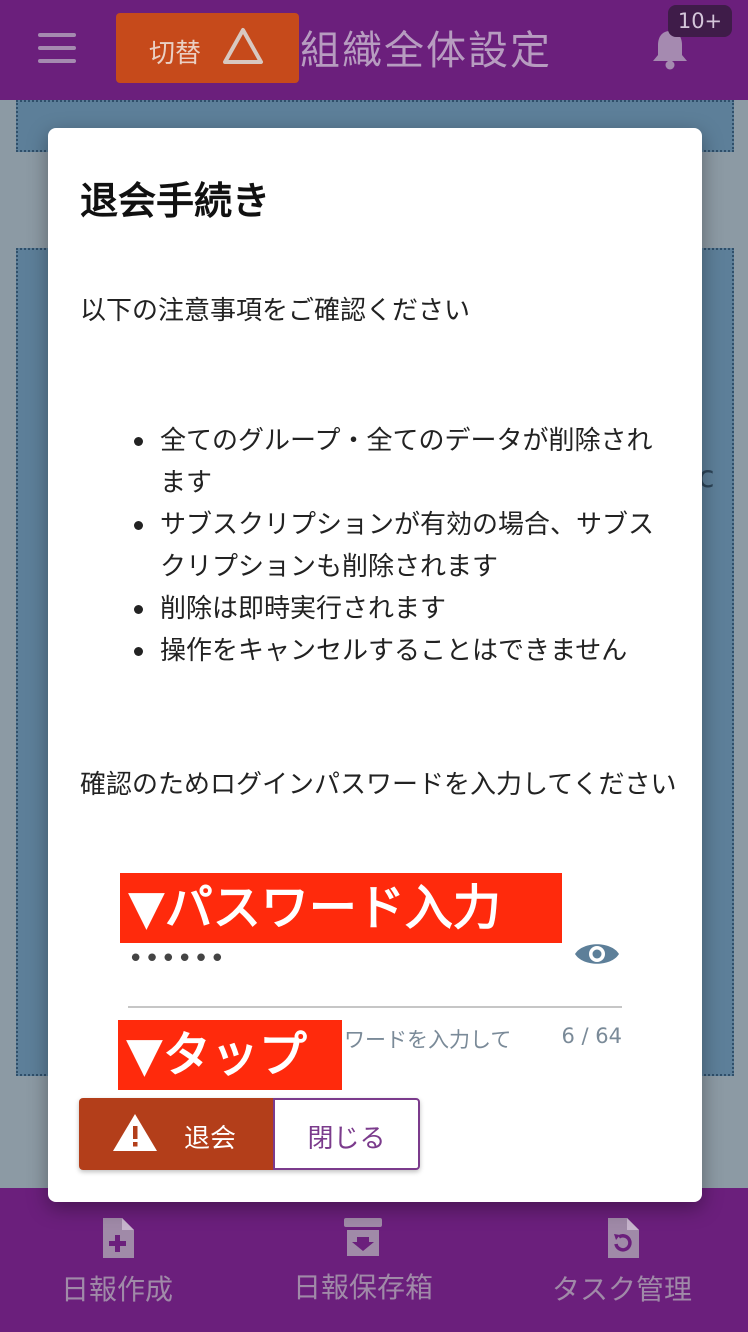  Describe the element at coordinates (591, 1036) in the screenshot. I see `password-counter: 6 / 64` at that location.